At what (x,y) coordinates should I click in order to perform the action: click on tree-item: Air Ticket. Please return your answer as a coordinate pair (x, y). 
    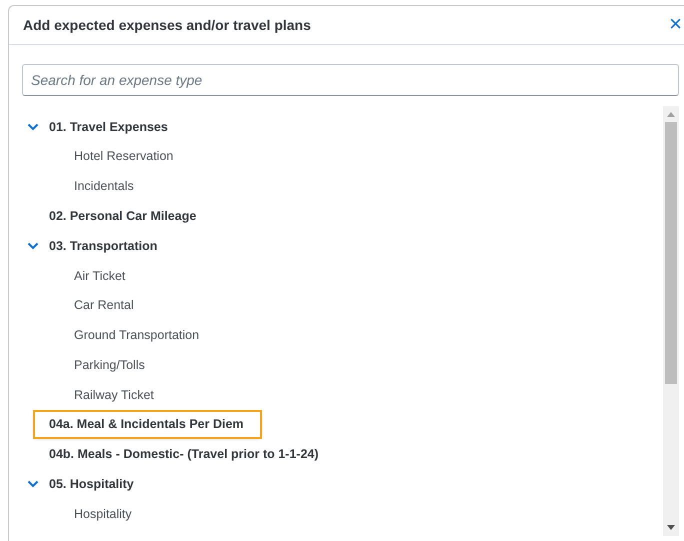
    Looking at the image, I should click on (100, 276).